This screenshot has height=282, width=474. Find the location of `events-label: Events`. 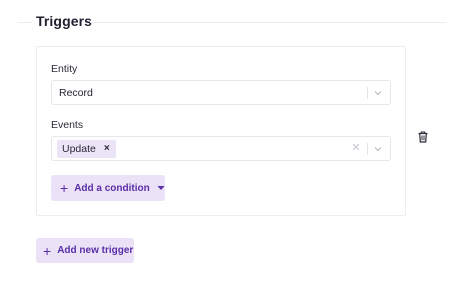

events-label: Events is located at coordinates (67, 125).